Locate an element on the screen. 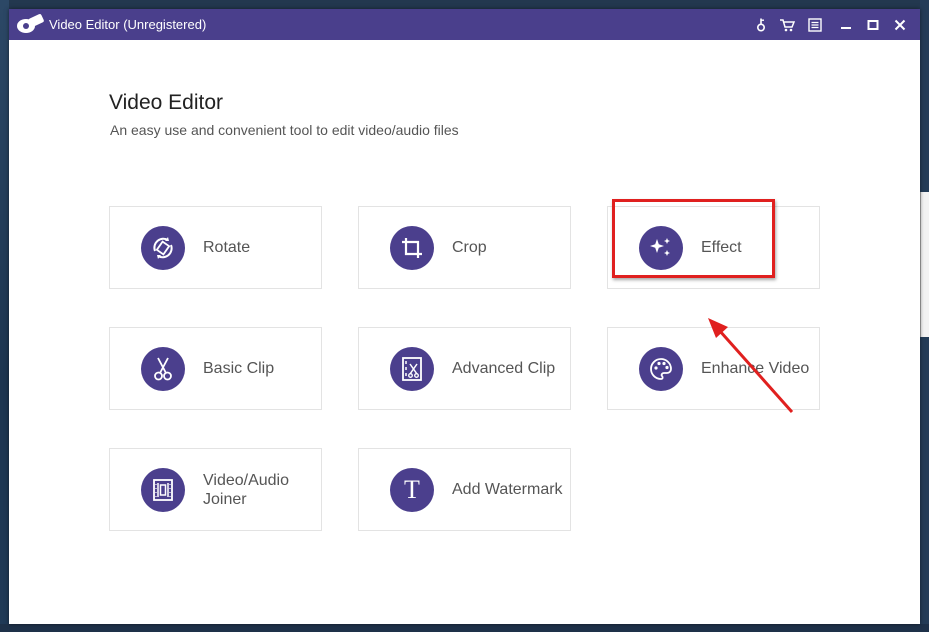 This screenshot has height=632, width=929. cart-icon is located at coordinates (787, 25).